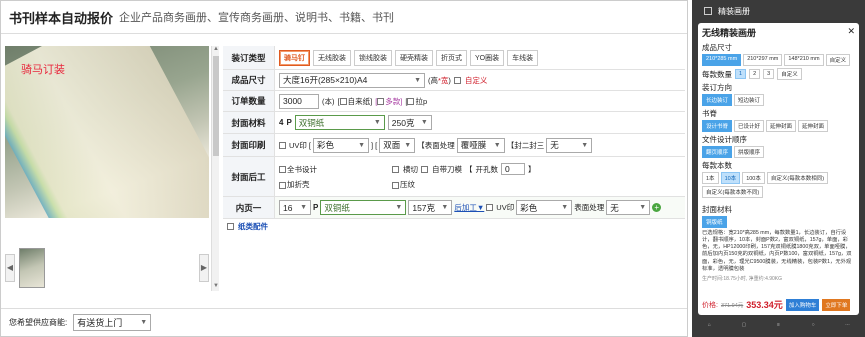  Describe the element at coordinates (569, 145) in the screenshot. I see `cover2-select: 无 ▼` at that location.